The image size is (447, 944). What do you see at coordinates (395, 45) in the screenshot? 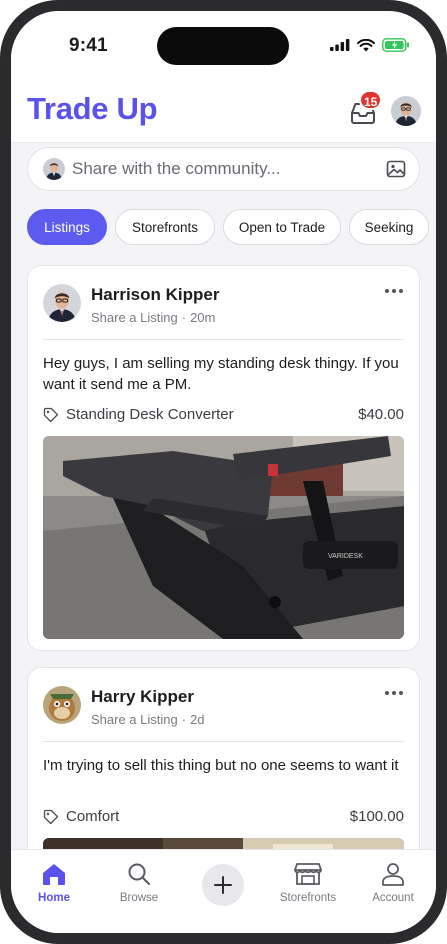
I see `battery-icon` at bounding box center [395, 45].